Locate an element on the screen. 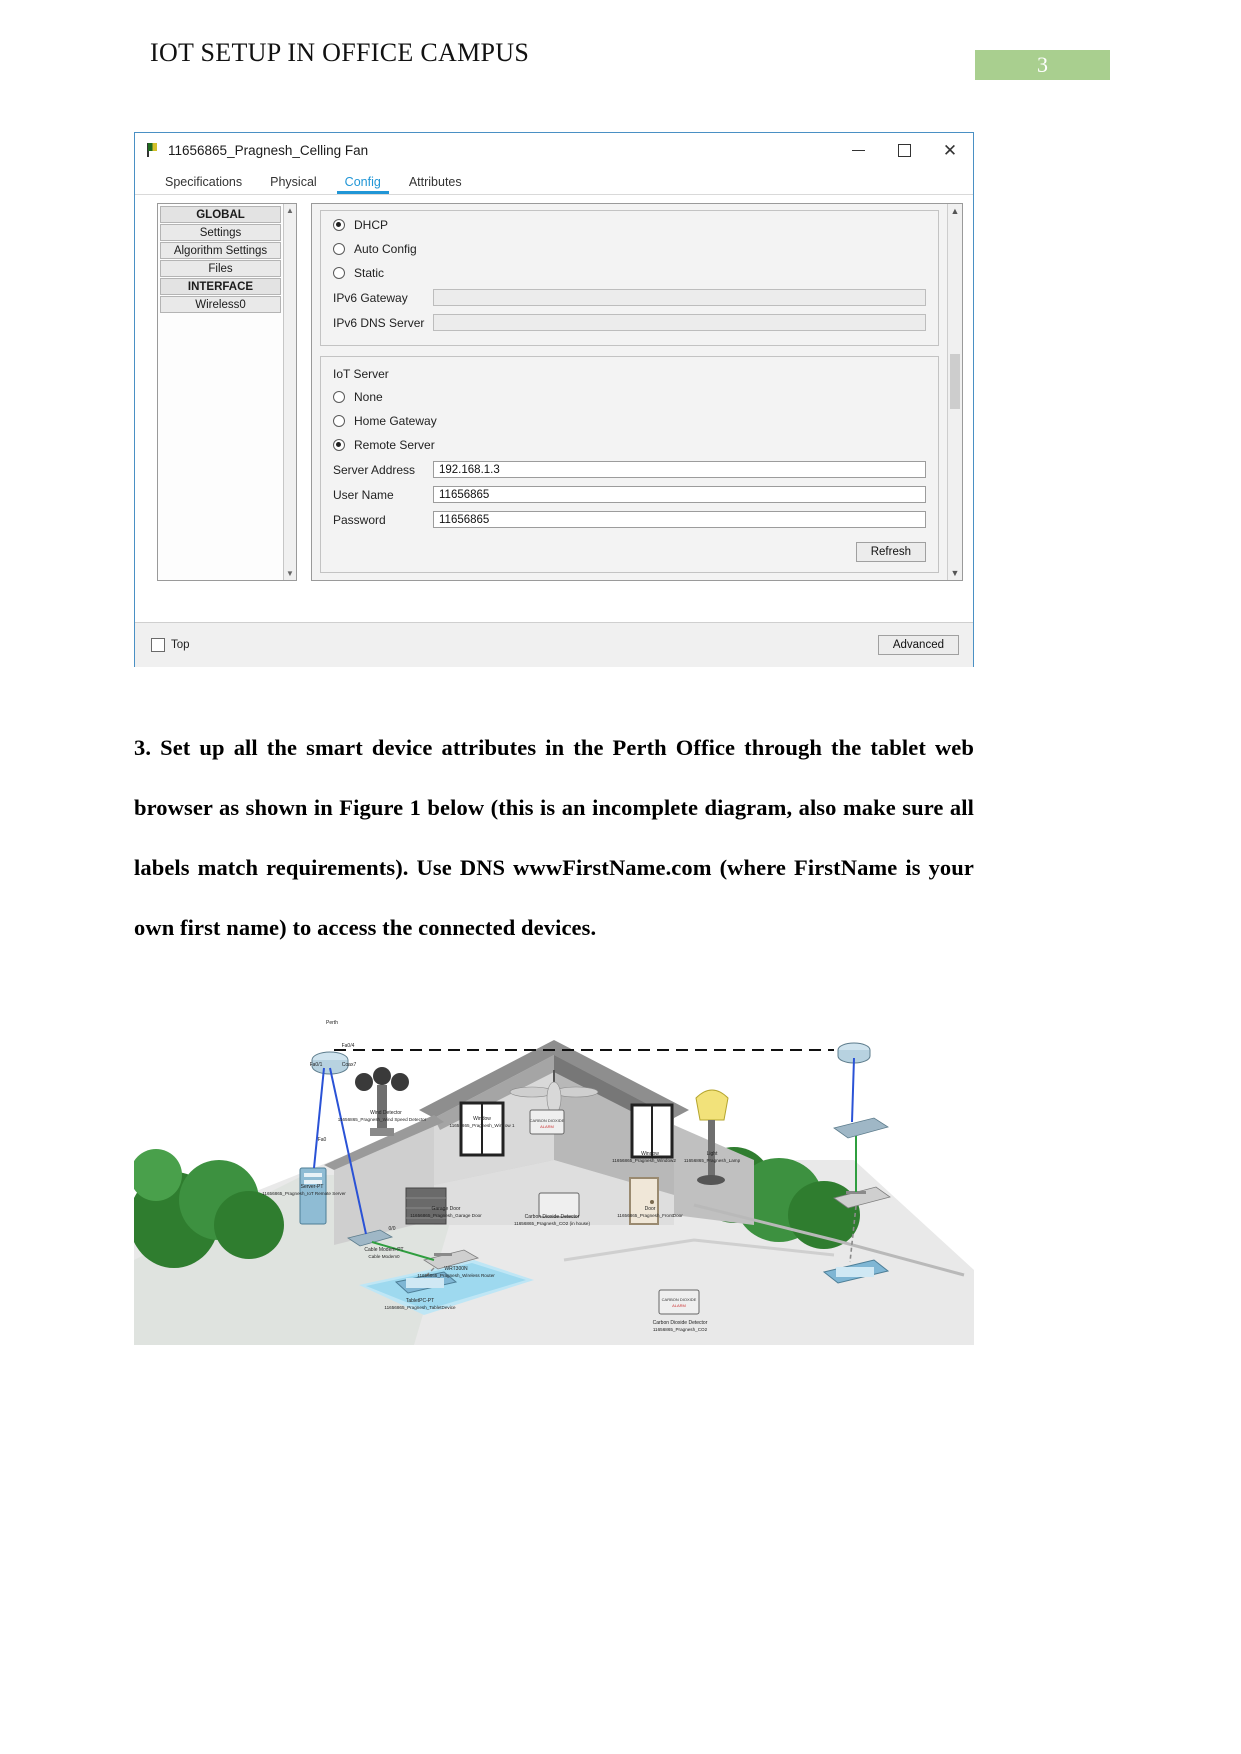 The image size is (1241, 1754). label-device-co2-inhouse: Carbon Dioxide Detector is located at coordinates (552, 1217).